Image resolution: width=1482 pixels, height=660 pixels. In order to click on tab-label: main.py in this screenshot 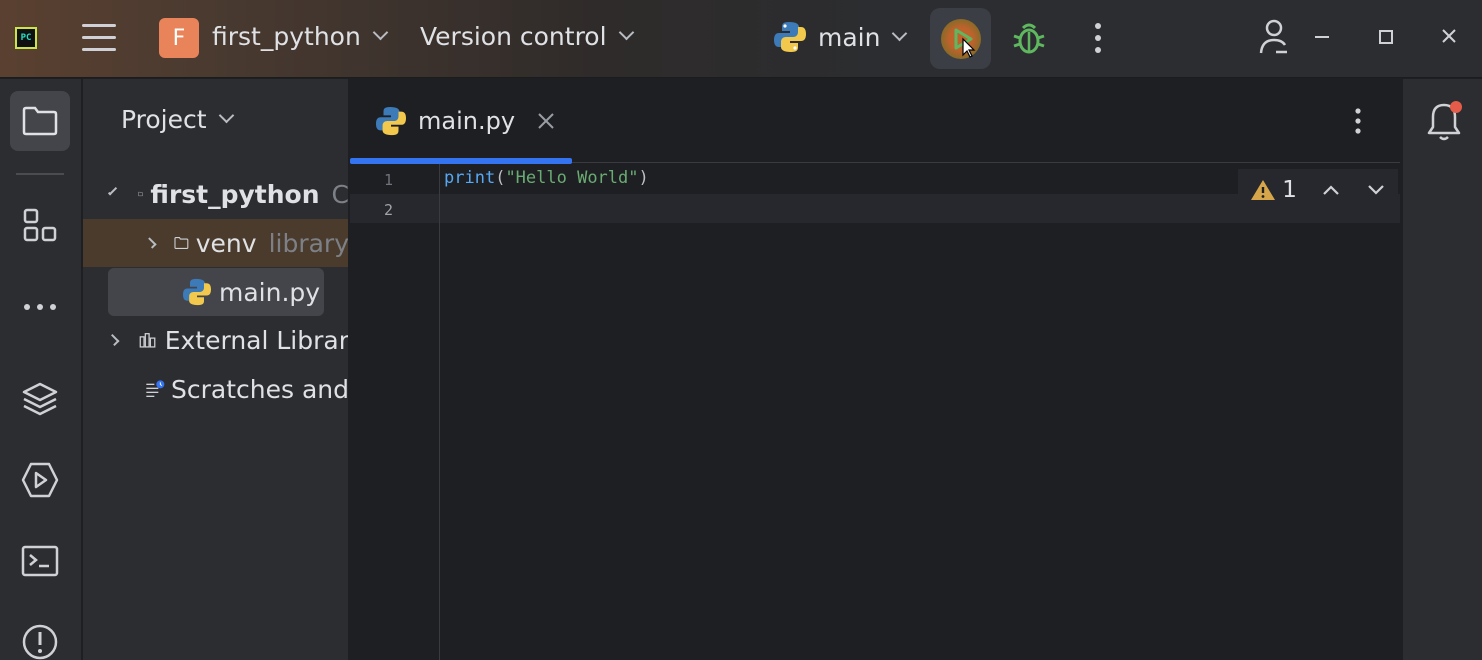, I will do `click(467, 121)`.